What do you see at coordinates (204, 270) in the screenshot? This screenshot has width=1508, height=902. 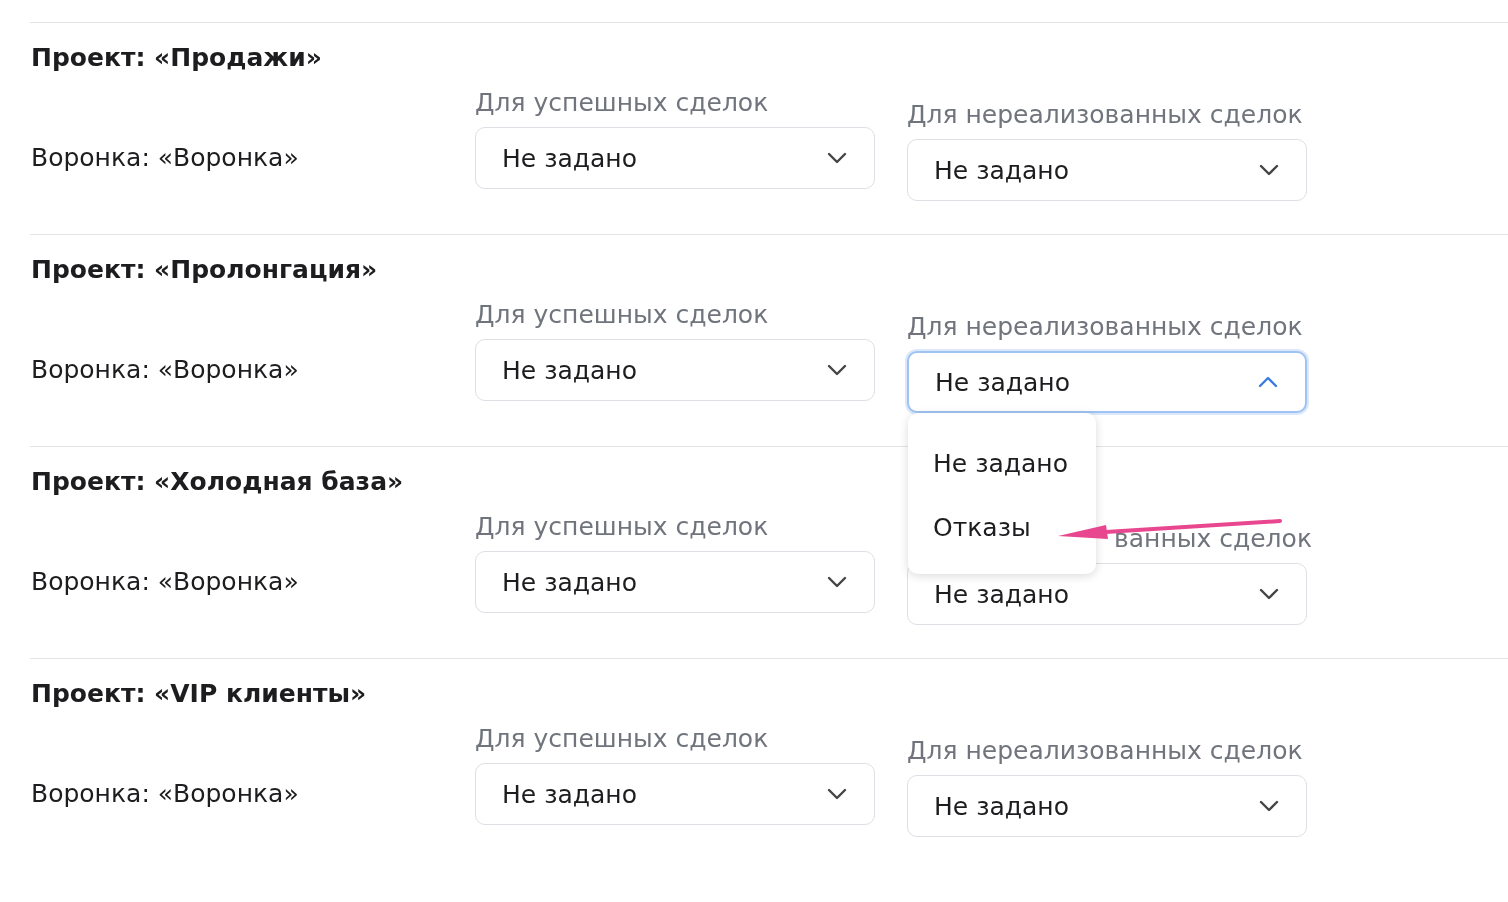 I see `project-title: Проект: «Пролонгация»` at bounding box center [204, 270].